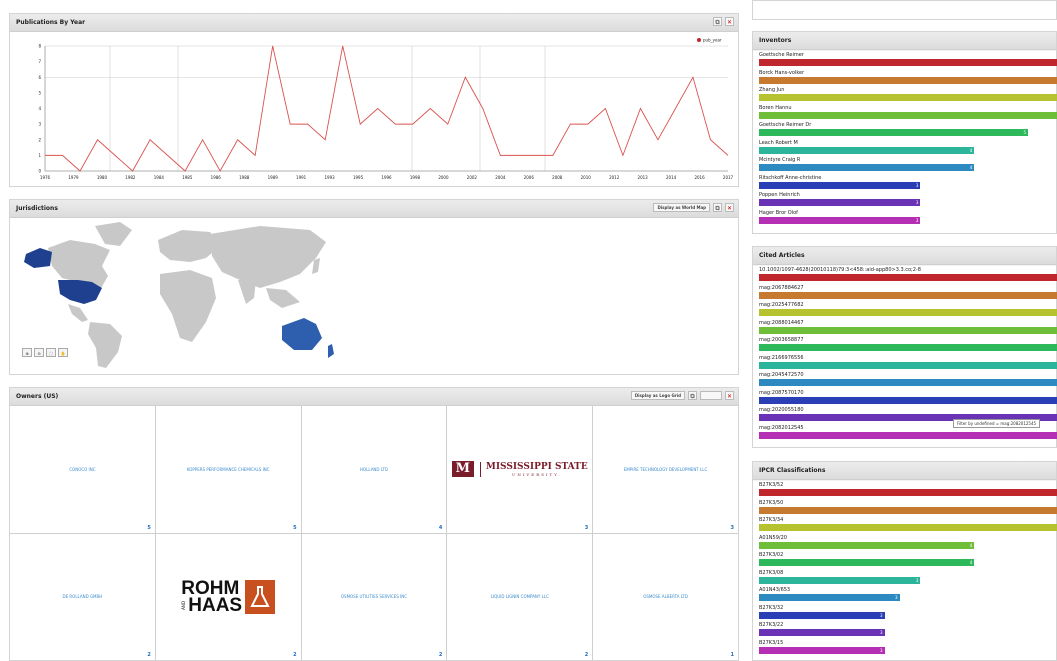 The height and width of the screenshot is (661, 1057). I want to click on bar-row: B27K3/34, so click(908, 523).